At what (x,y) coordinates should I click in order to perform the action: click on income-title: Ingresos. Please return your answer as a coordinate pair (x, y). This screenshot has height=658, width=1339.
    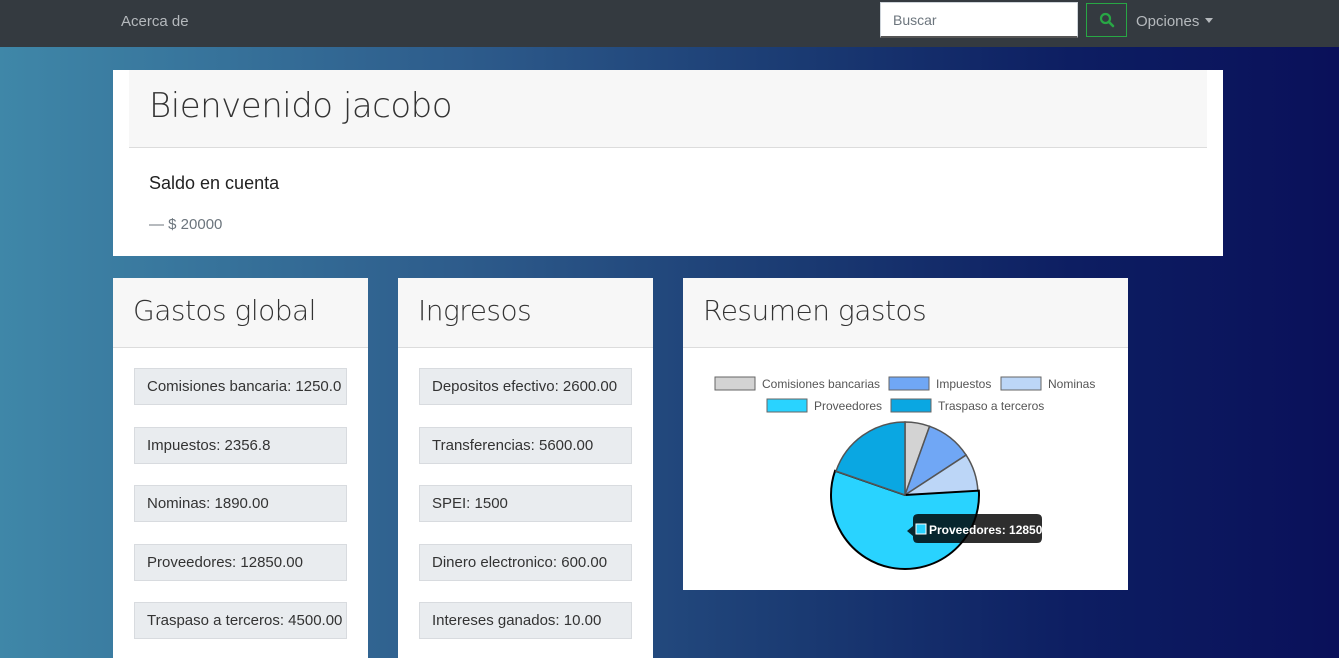
    Looking at the image, I should click on (475, 310).